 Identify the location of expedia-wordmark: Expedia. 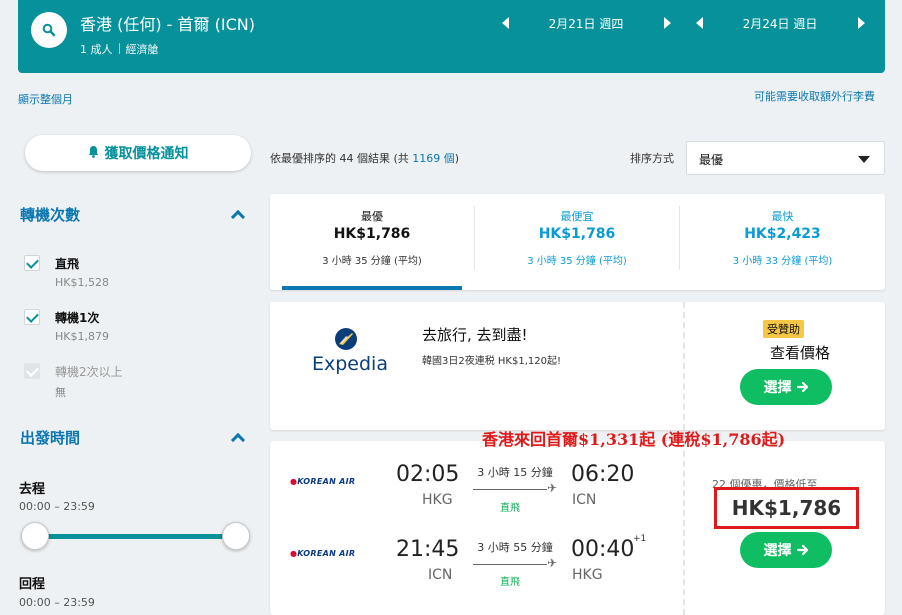
(350, 364).